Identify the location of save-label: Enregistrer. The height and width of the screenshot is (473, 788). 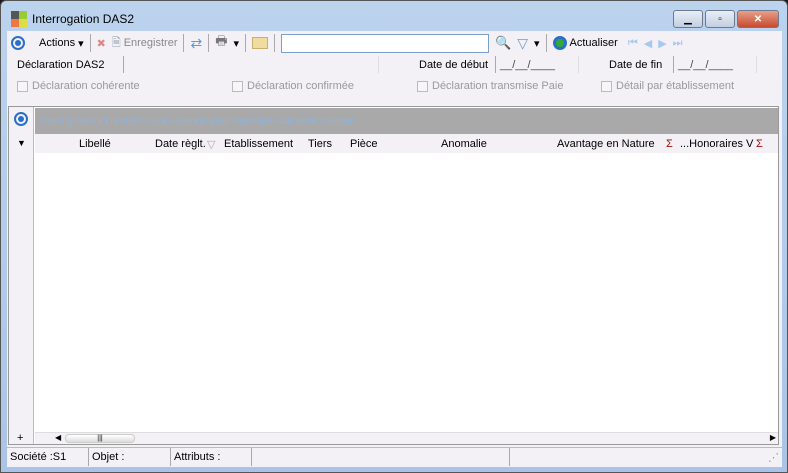
(150, 43).